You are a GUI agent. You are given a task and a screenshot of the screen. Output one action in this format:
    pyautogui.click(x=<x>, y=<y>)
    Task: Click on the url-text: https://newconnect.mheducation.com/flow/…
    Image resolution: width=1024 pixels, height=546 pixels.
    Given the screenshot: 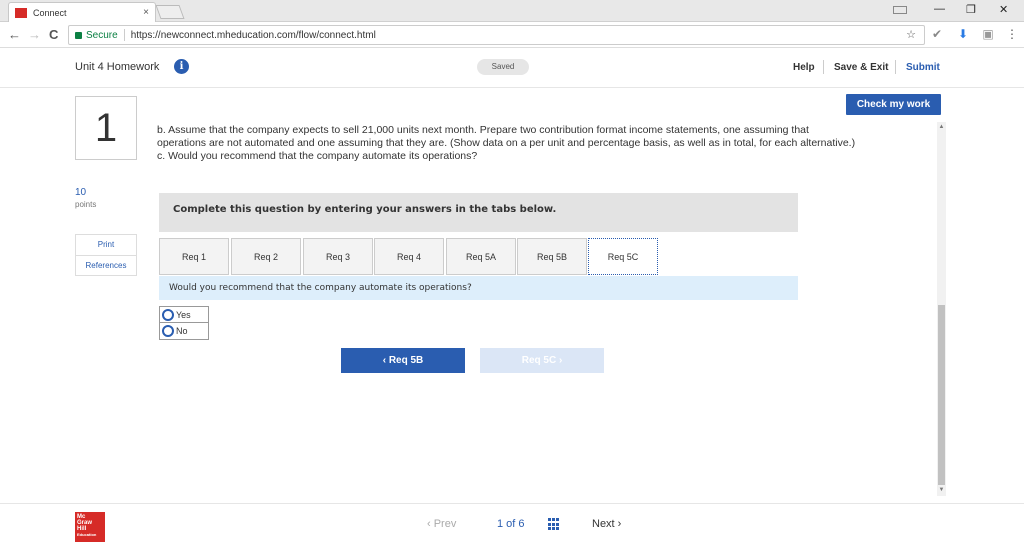 What is the action you would take?
    pyautogui.click(x=253, y=35)
    